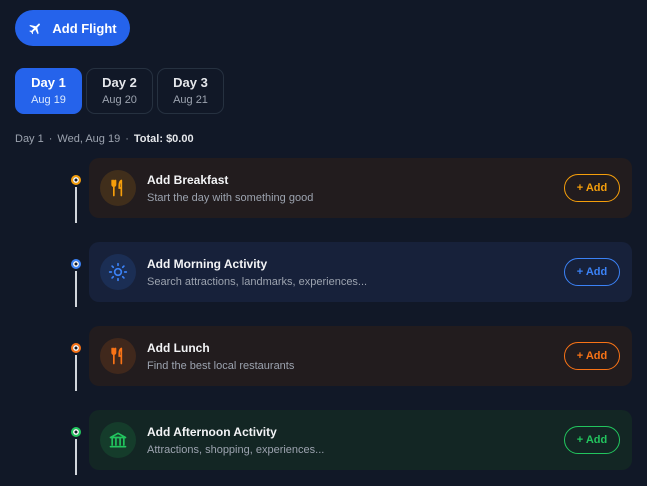 This screenshot has height=486, width=647. What do you see at coordinates (178, 348) in the screenshot?
I see `card-title: Add Lunch` at bounding box center [178, 348].